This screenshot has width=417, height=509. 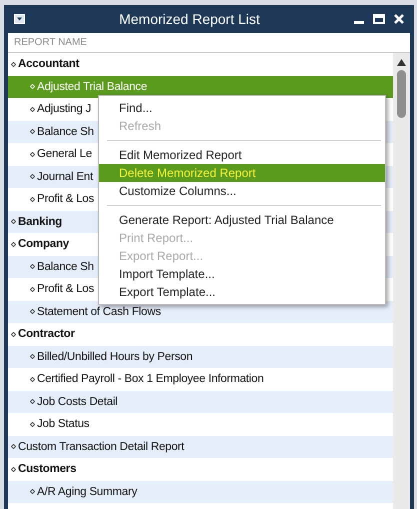 What do you see at coordinates (401, 94) in the screenshot?
I see `scrollbar-thumb` at bounding box center [401, 94].